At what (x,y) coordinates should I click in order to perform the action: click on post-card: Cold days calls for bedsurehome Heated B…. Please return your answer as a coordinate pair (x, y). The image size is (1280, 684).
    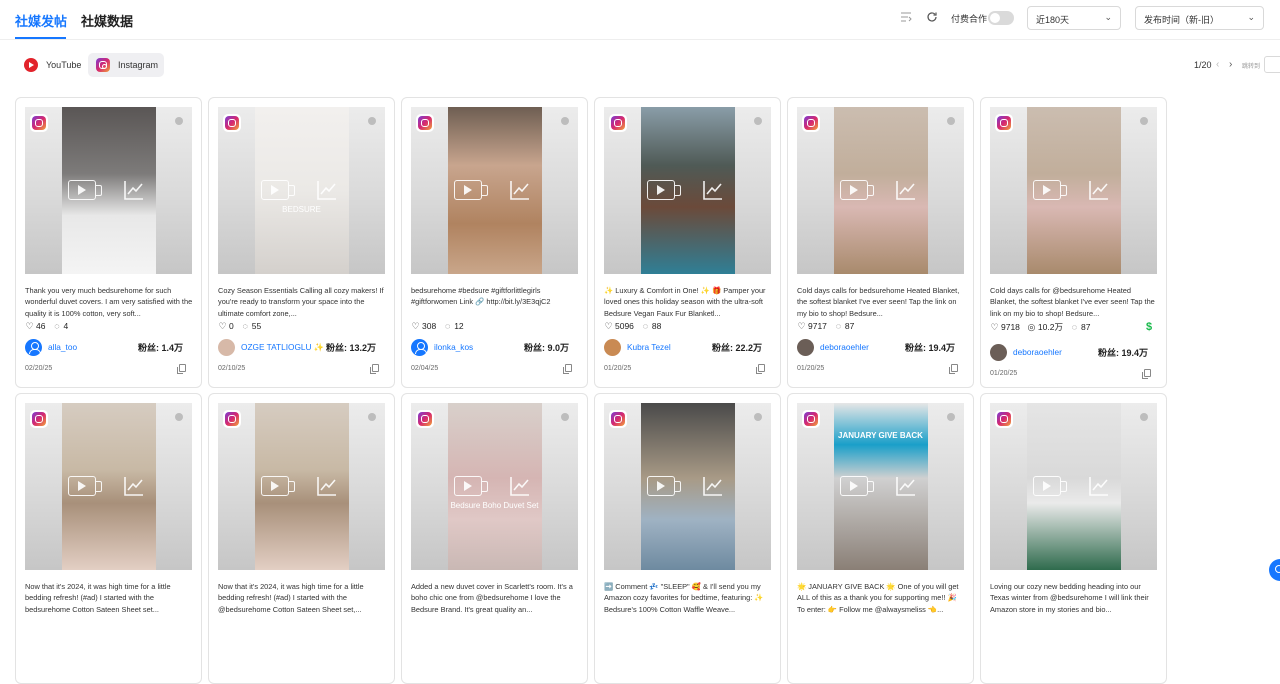
    Looking at the image, I should click on (880, 242).